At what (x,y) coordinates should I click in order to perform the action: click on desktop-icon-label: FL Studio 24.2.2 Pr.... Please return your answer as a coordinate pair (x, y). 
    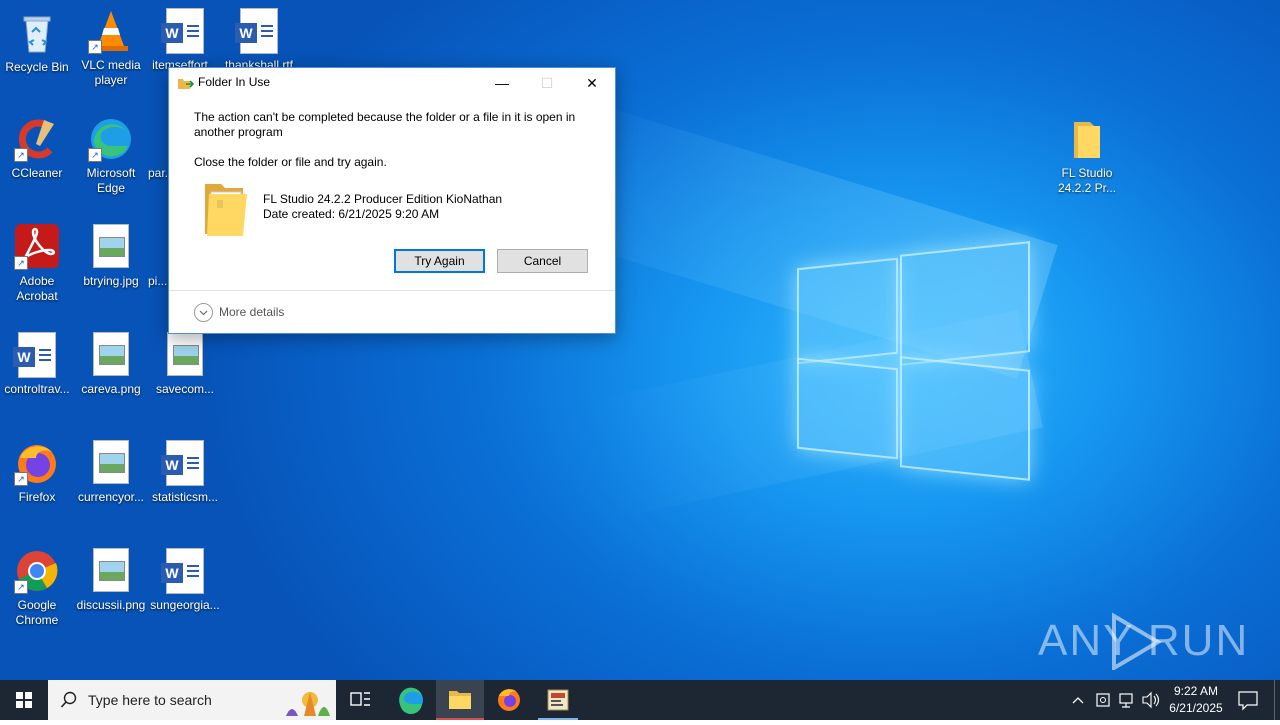
    Looking at the image, I should click on (1087, 180).